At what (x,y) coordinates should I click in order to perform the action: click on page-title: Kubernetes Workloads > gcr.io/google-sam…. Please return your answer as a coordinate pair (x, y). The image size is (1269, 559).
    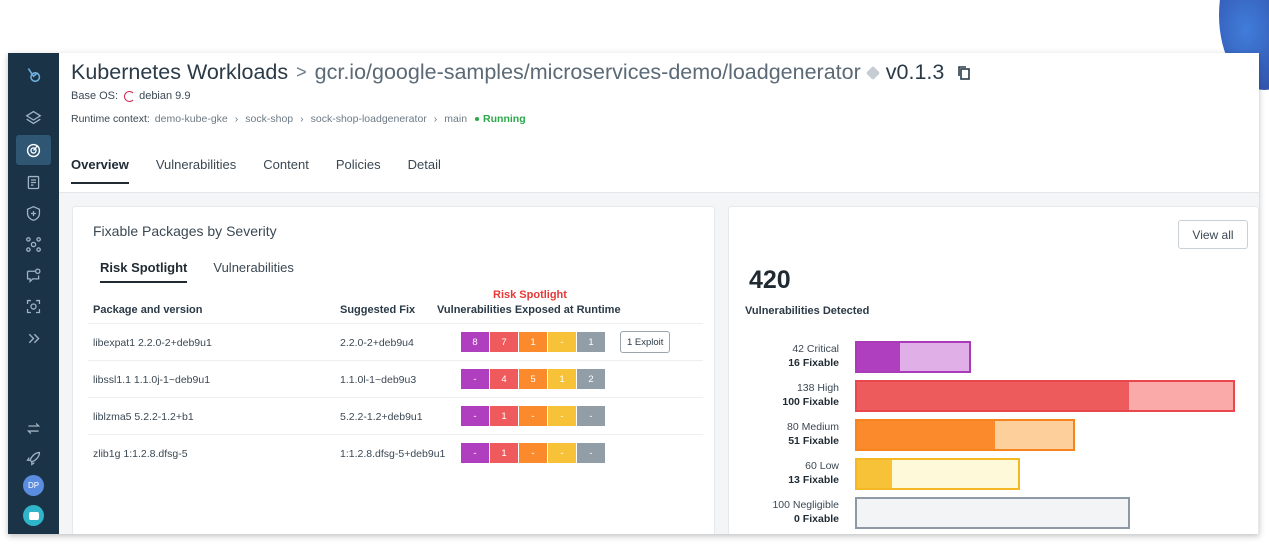
    Looking at the image, I should click on (521, 72).